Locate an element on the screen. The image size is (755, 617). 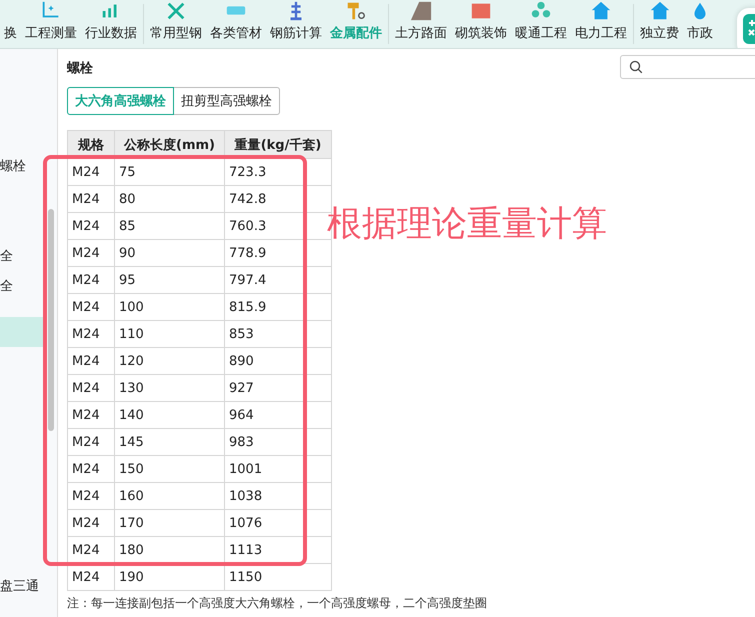
table-cell: 964 is located at coordinates (278, 415).